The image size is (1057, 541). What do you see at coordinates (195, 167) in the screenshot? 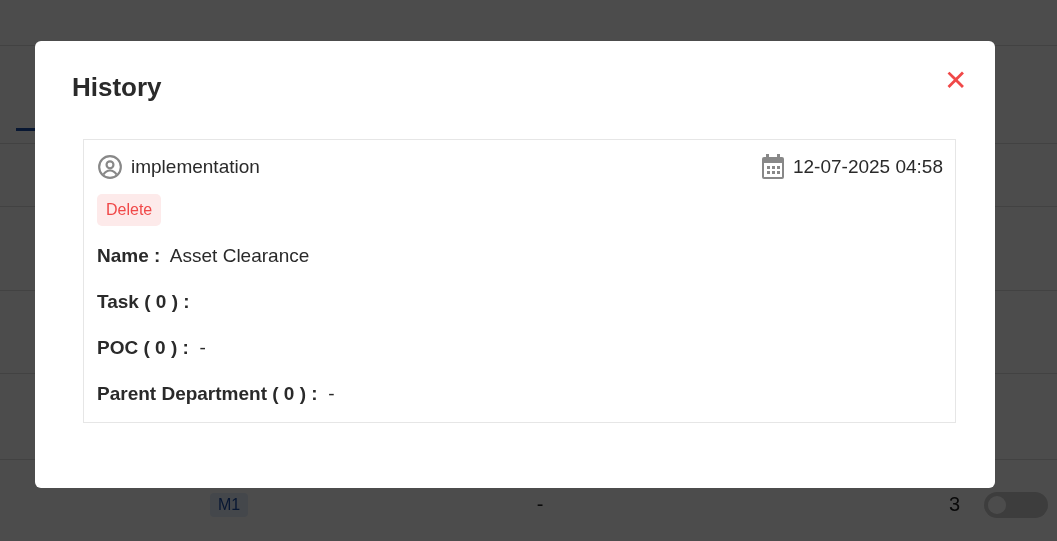
I see `user-name: implementation` at bounding box center [195, 167].